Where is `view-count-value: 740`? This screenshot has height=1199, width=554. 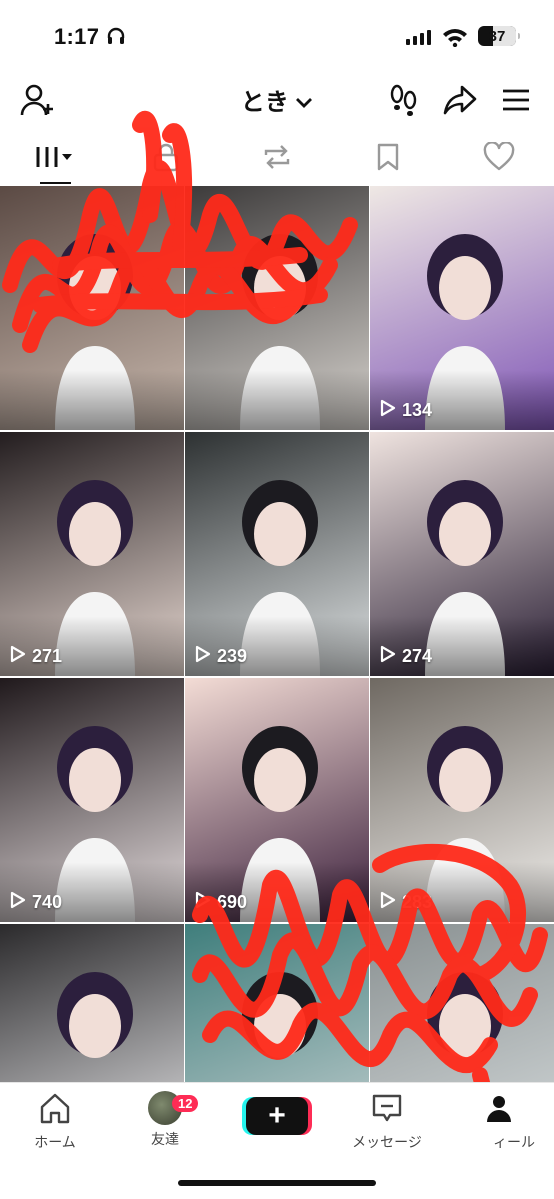 view-count-value: 740 is located at coordinates (47, 902).